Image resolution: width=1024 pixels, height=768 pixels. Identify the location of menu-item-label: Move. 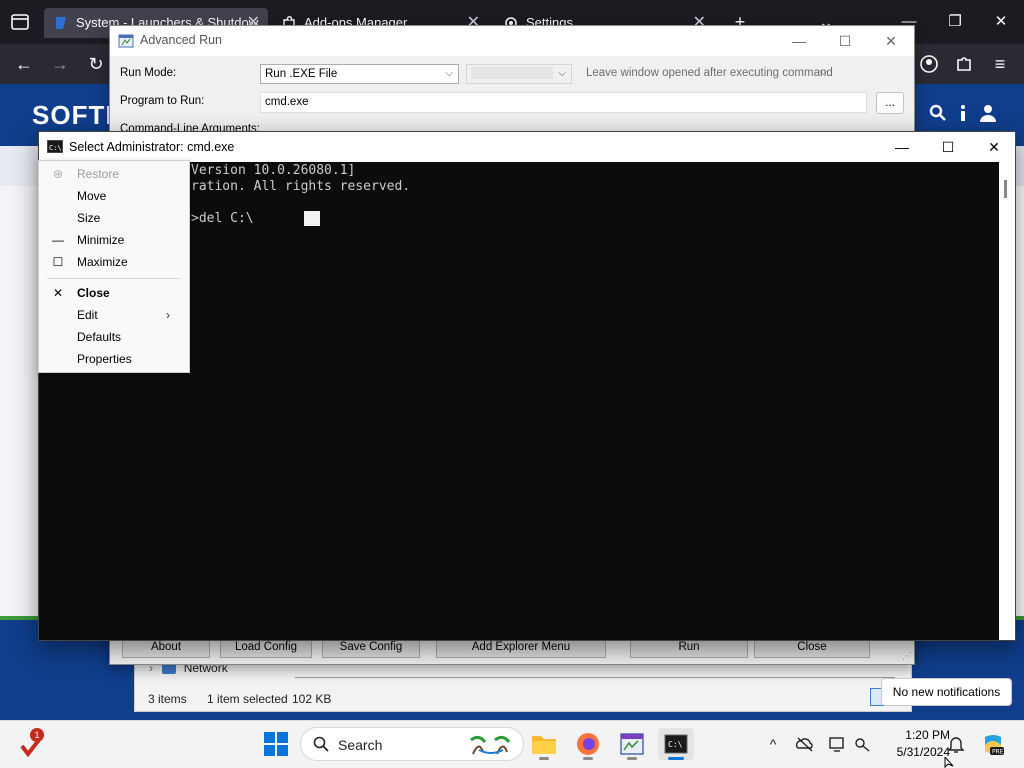
(92, 196).